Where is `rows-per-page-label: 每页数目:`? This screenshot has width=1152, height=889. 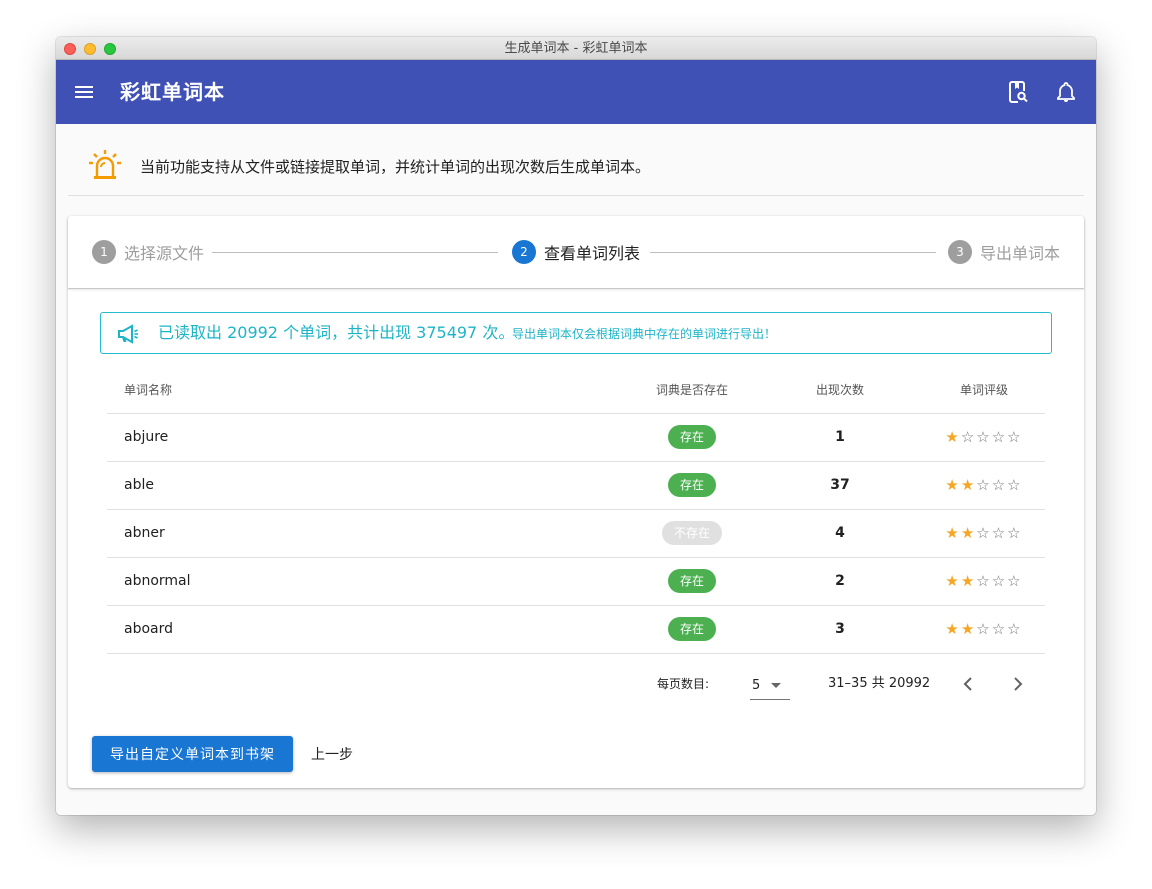 rows-per-page-label: 每页数目: is located at coordinates (683, 684).